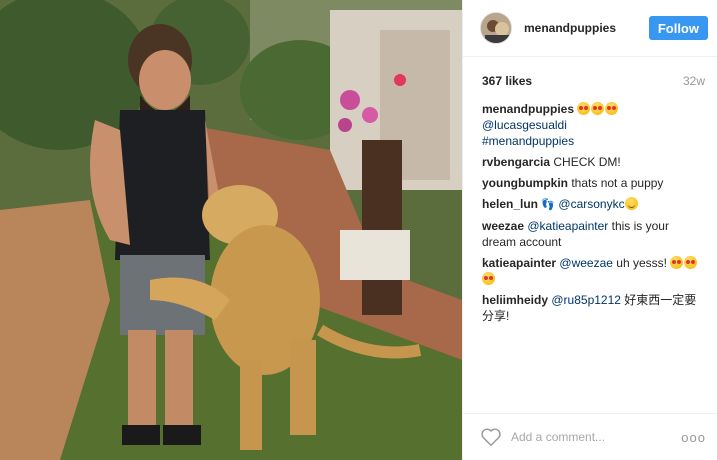 Image resolution: width=717 pixels, height=460 pixels. Describe the element at coordinates (586, 28) in the screenshot. I see `post-username: menandpuppies` at that location.